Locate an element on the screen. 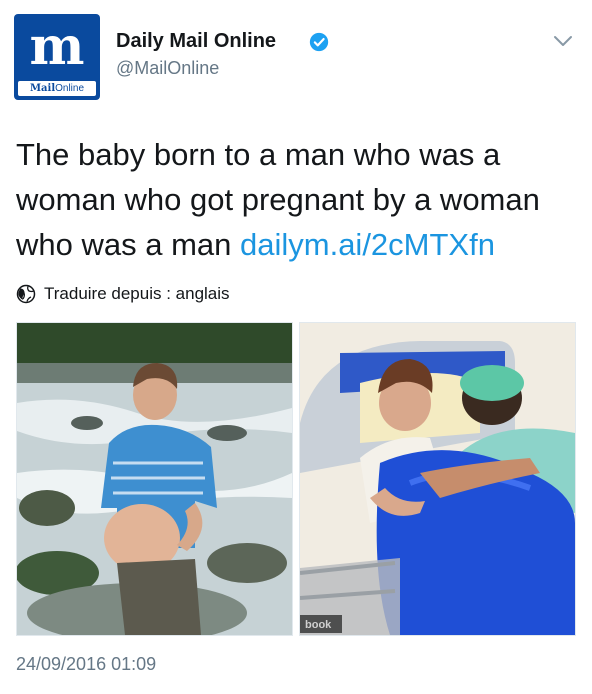 This screenshot has width=592, height=694. avatar-wordmark: MailOnline is located at coordinates (57, 88).